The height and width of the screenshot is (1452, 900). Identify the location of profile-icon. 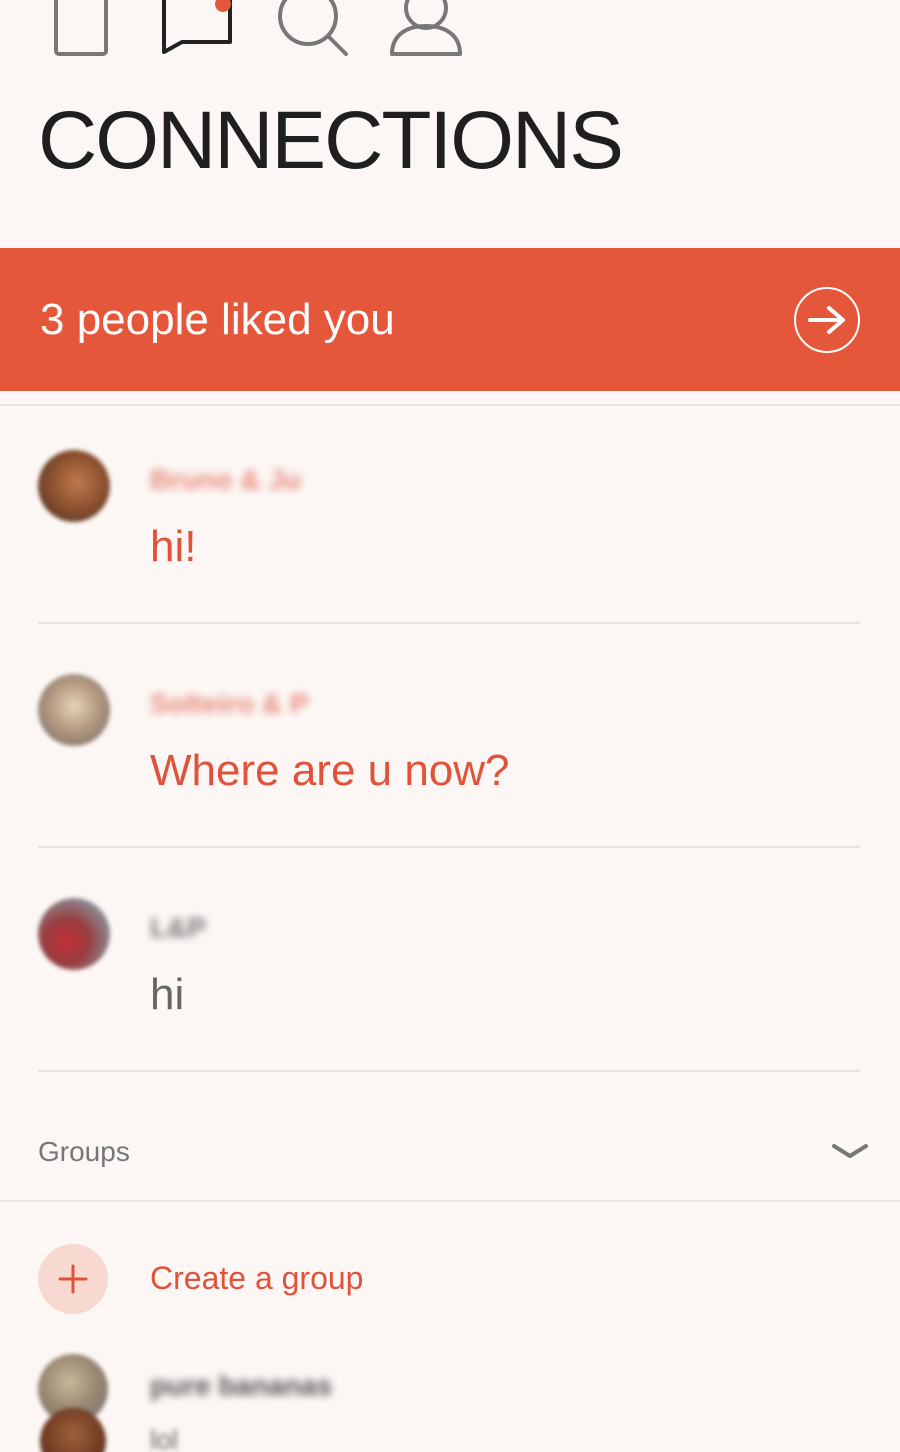
(426, 29).